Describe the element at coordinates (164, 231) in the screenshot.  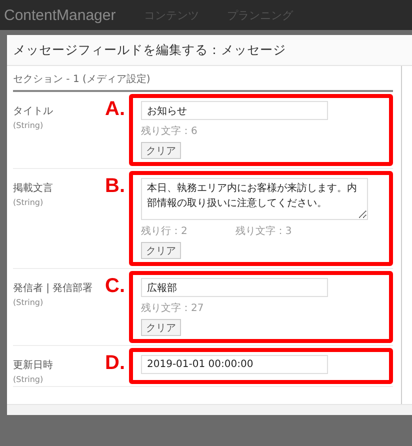
I see `remaining-count: 残り行：2` at that location.